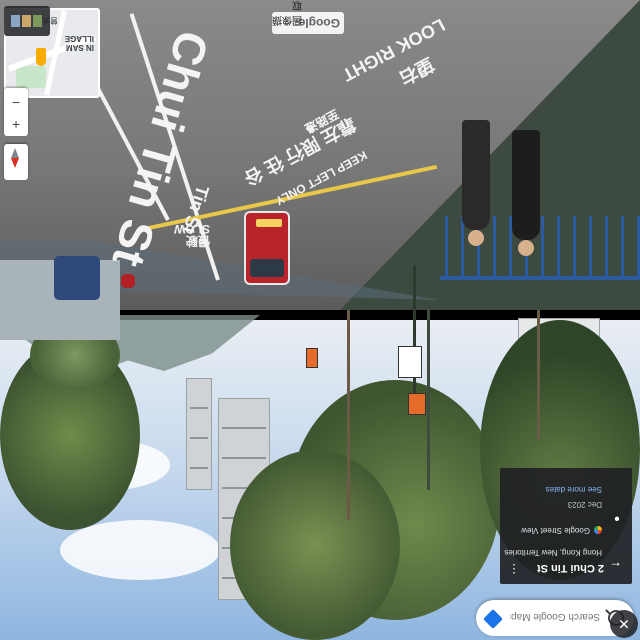 This screenshot has width=640, height=640. I want to click on search-input, so click(555, 617).